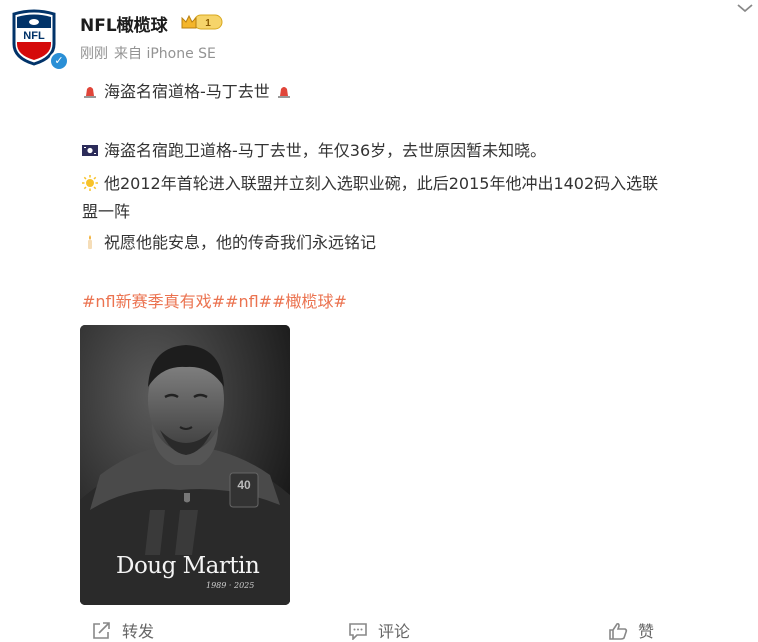 The width and height of the screenshot is (758, 642). What do you see at coordinates (188, 566) in the screenshot?
I see `photo-caption-name: Doug Martin` at bounding box center [188, 566].